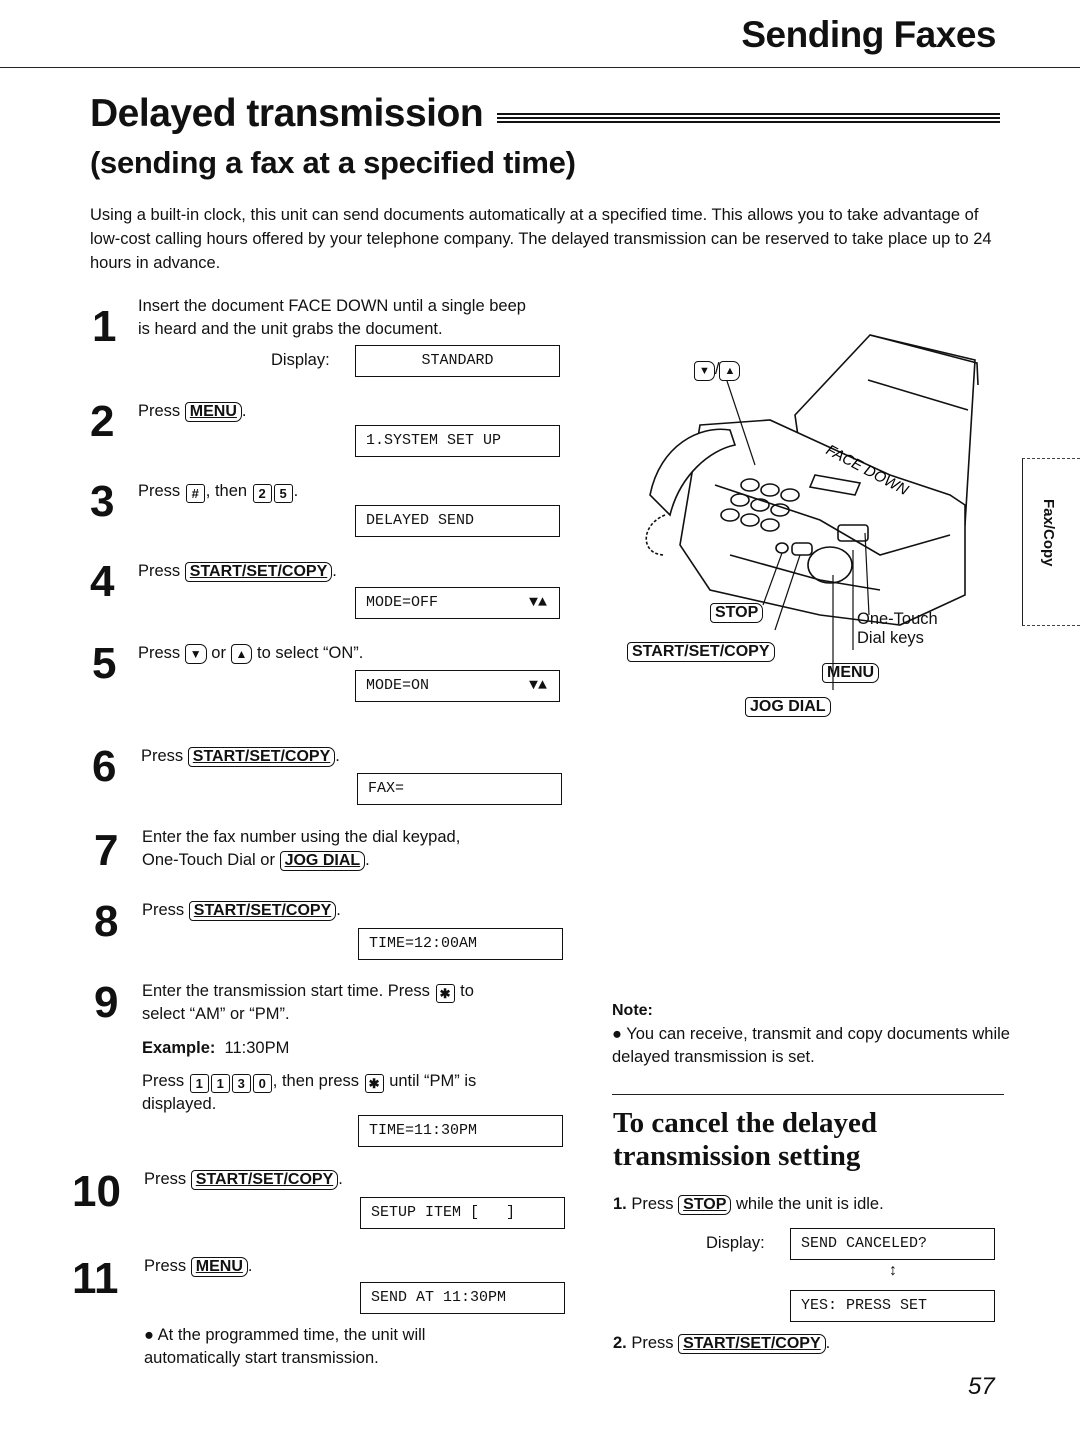  Describe the element at coordinates (333, 162) in the screenshot. I see `page-subtitle: (sending a fax at a specified time)` at that location.